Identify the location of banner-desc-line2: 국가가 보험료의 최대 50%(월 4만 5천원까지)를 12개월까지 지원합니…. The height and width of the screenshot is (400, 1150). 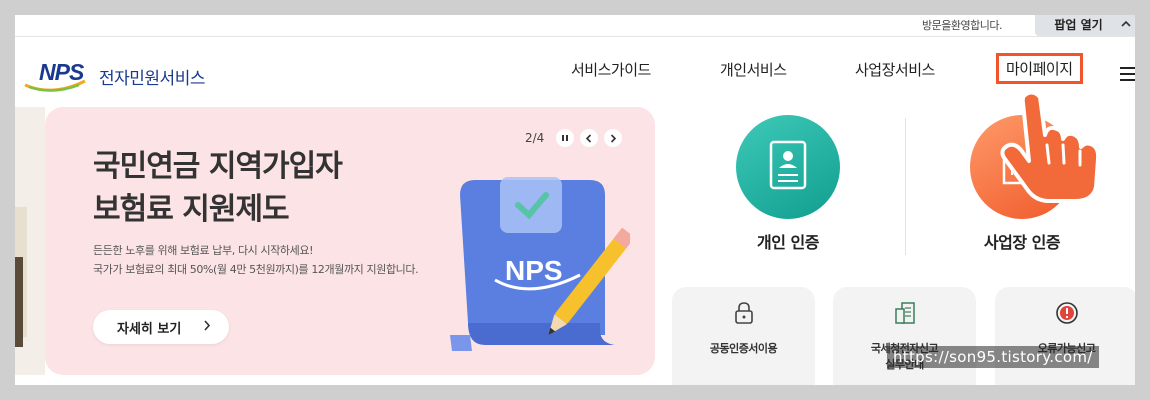
(256, 269).